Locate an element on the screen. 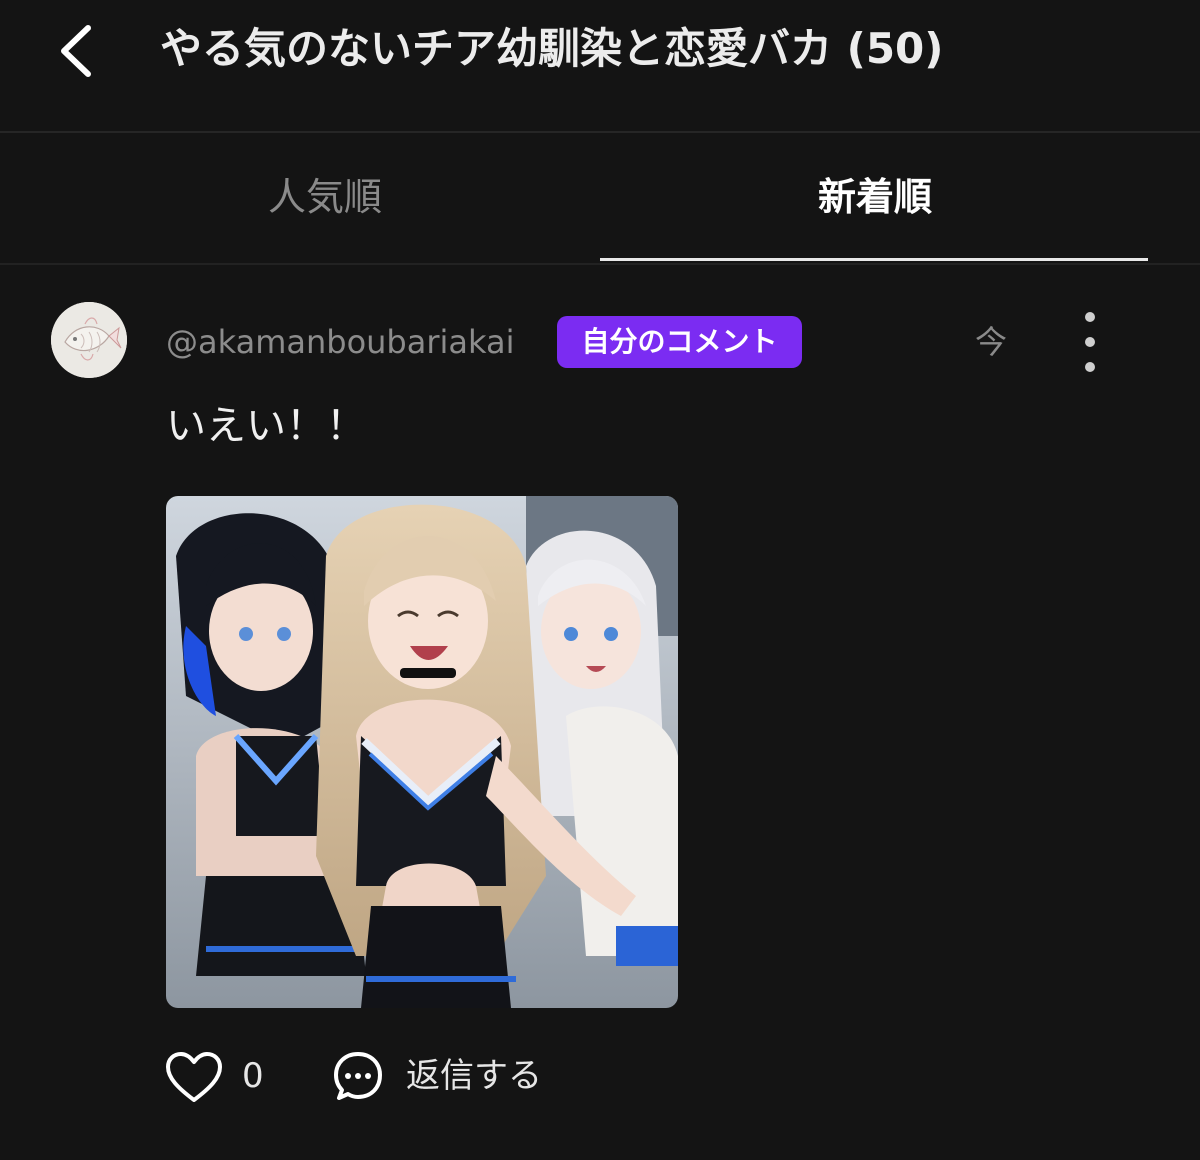  fish-avatar-icon is located at coordinates (89, 340).